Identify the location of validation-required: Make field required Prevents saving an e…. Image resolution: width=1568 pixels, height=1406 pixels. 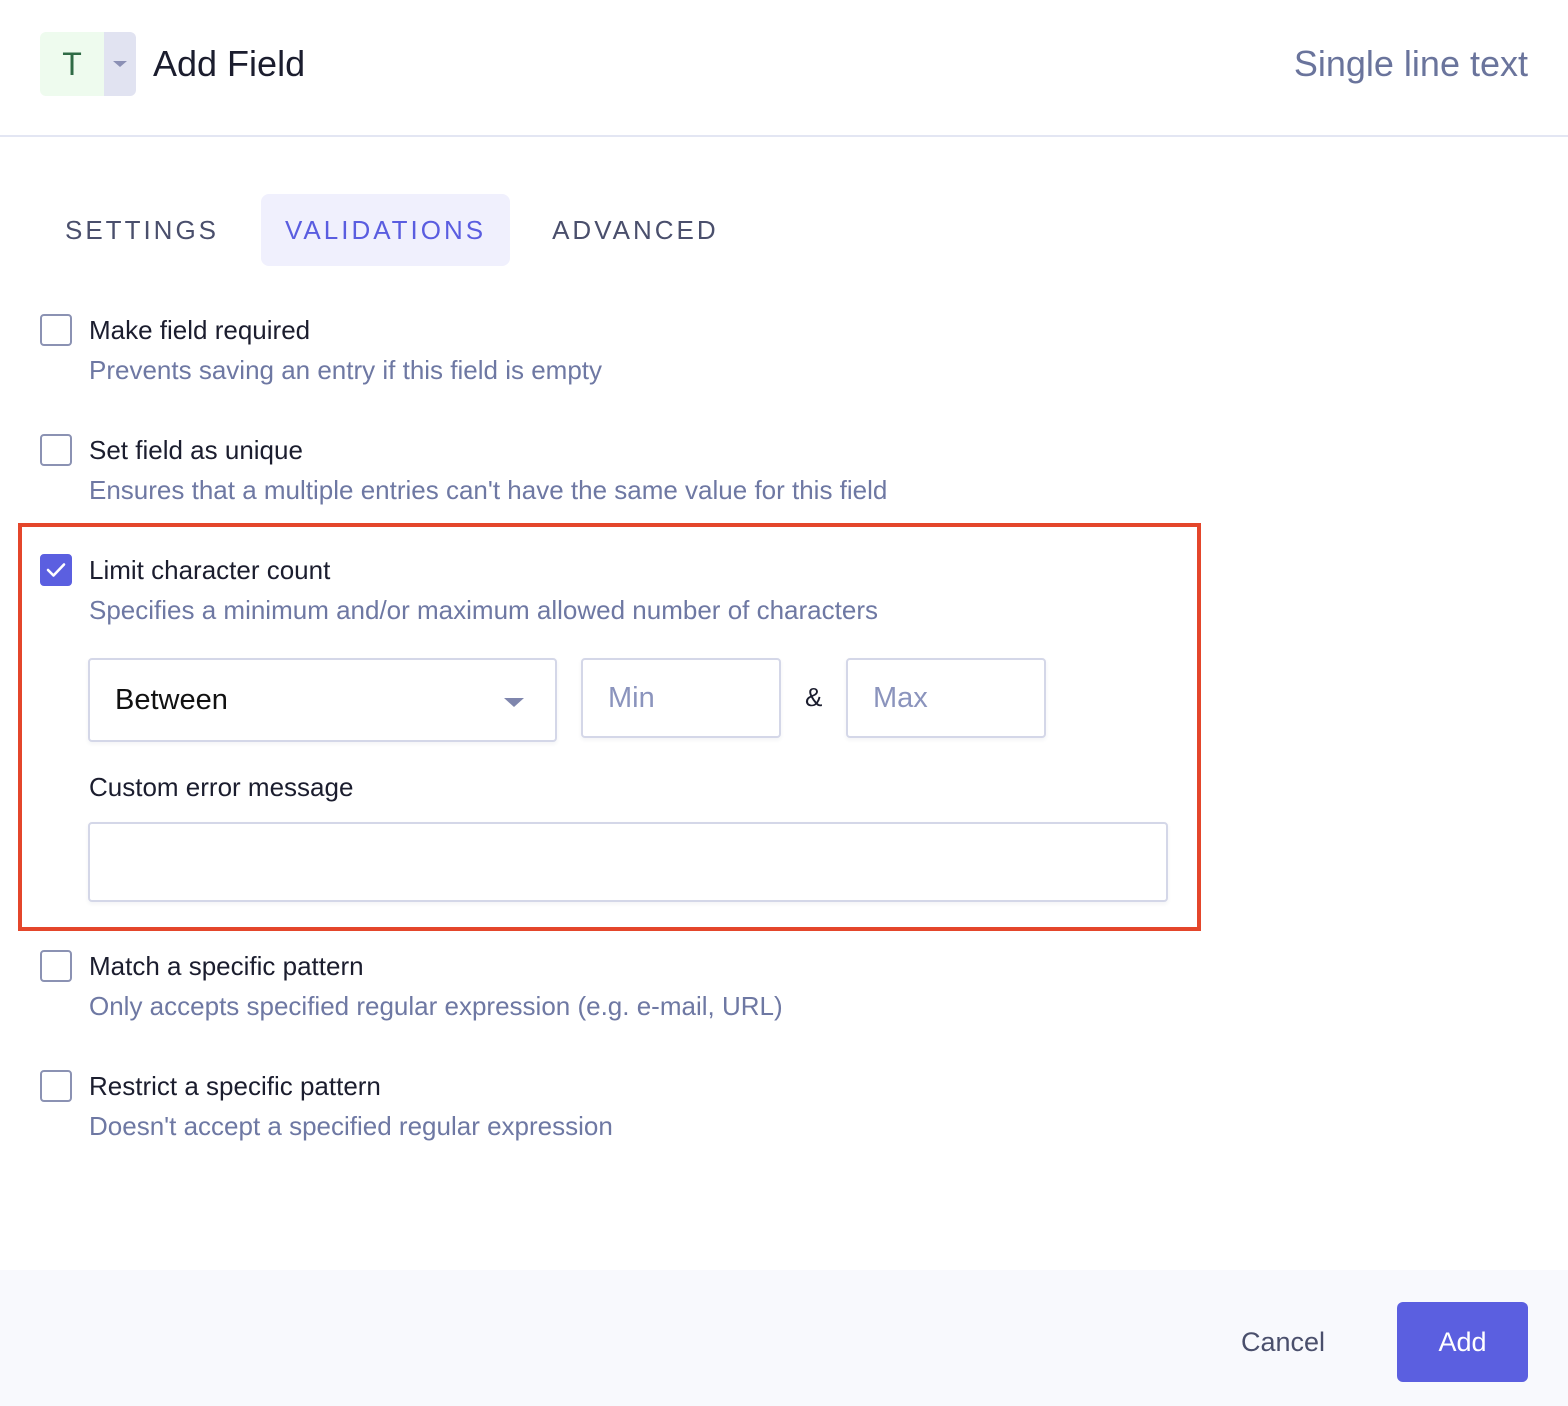
(600, 350).